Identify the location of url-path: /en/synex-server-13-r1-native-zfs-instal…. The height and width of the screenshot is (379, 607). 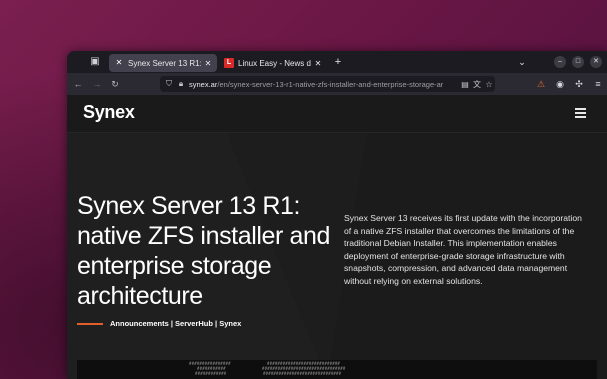
(330, 84).